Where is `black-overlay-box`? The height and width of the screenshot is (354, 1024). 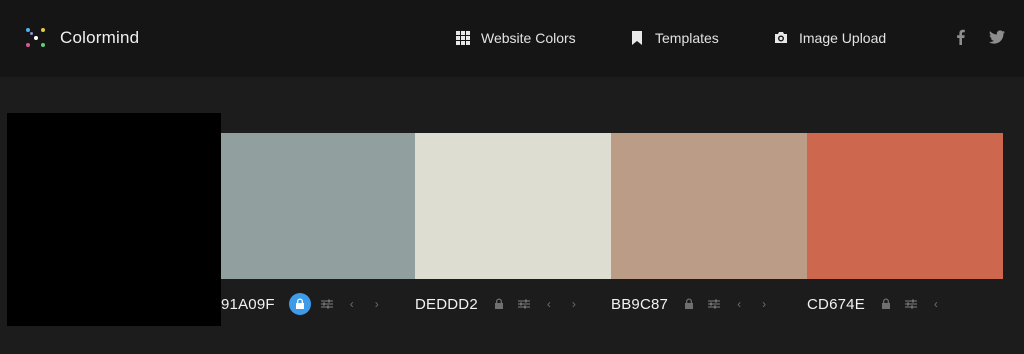 black-overlay-box is located at coordinates (114, 219).